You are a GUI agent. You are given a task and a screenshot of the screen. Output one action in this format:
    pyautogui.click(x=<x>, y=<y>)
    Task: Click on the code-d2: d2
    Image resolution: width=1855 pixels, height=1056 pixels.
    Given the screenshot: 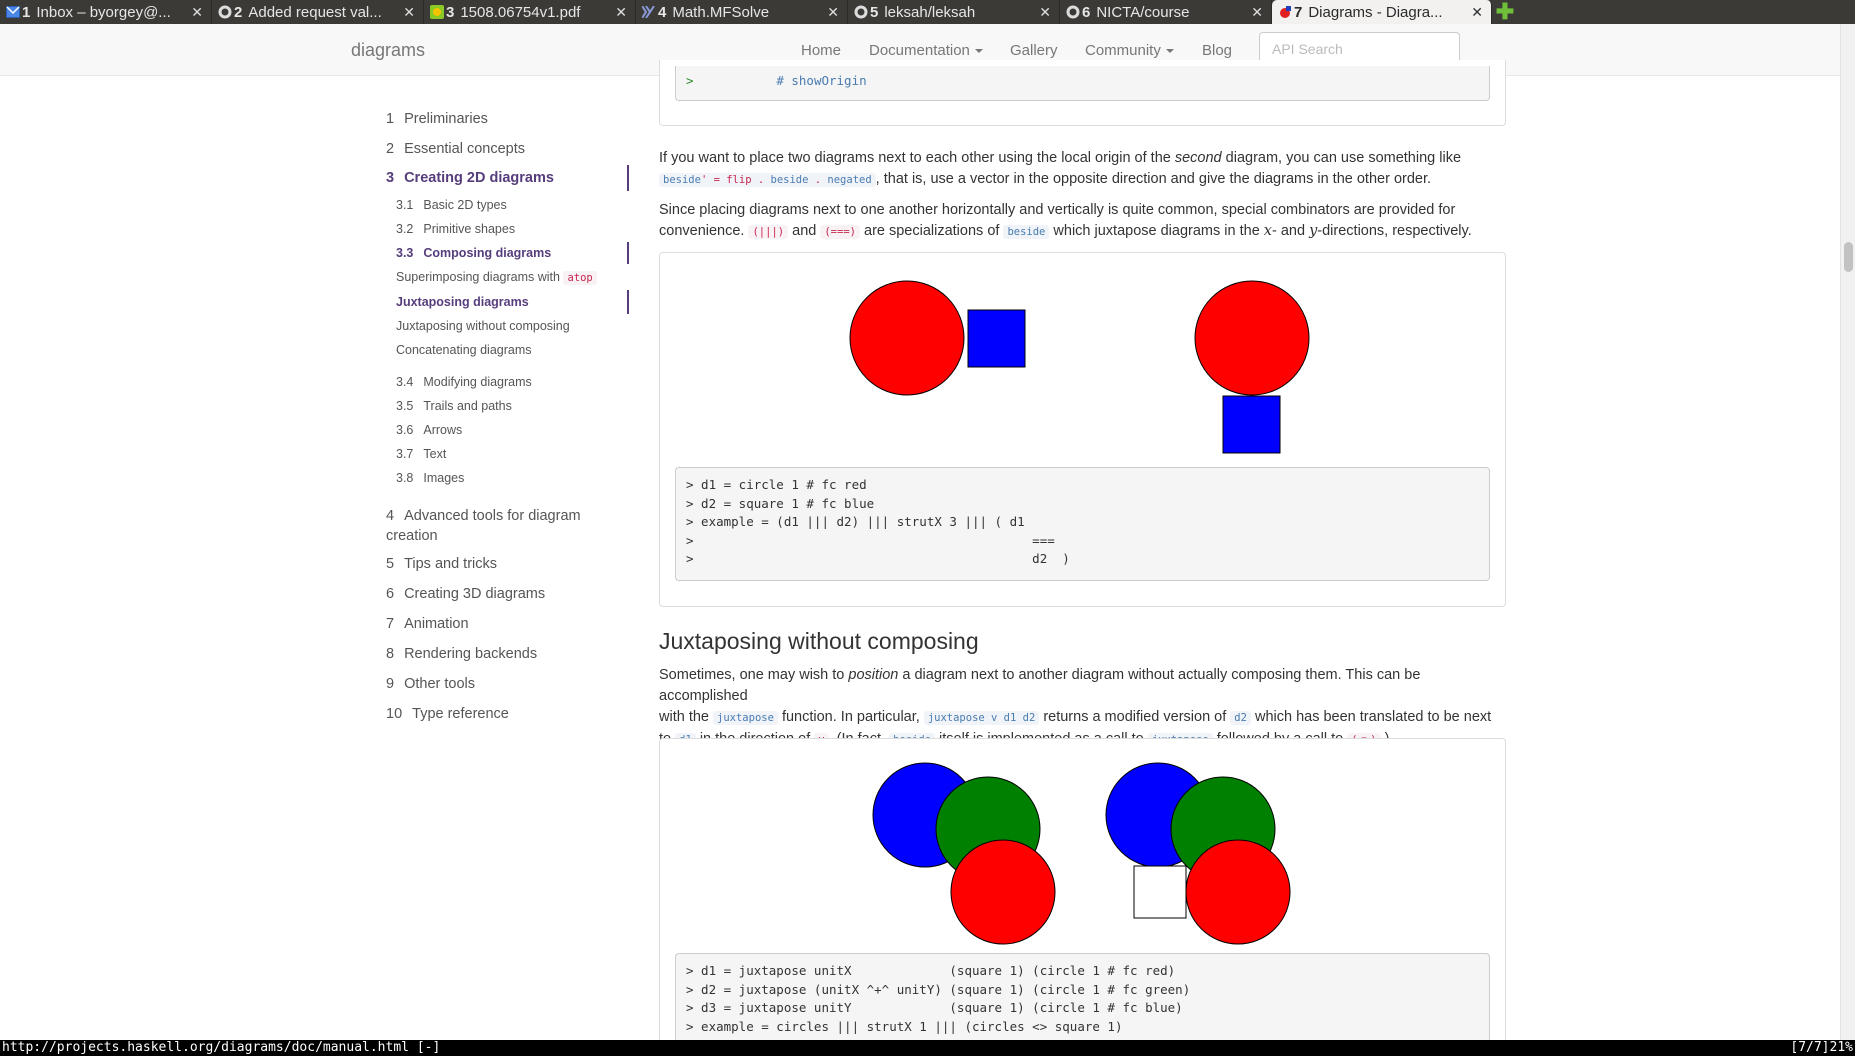 What is the action you would take?
    pyautogui.click(x=1240, y=718)
    